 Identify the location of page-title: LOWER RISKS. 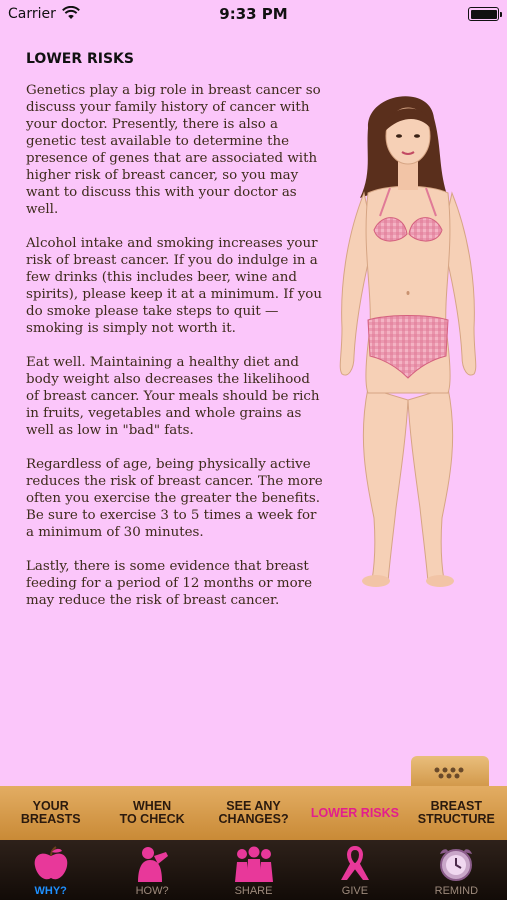
(80, 59).